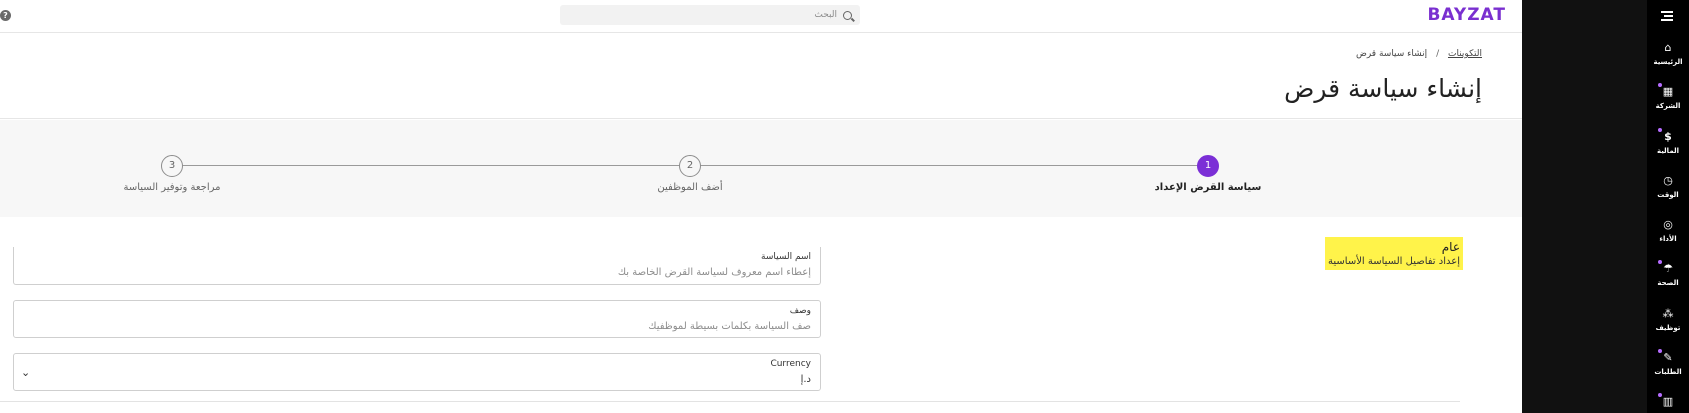  I want to click on sidebar-item-label: الشركة, so click(1668, 106).